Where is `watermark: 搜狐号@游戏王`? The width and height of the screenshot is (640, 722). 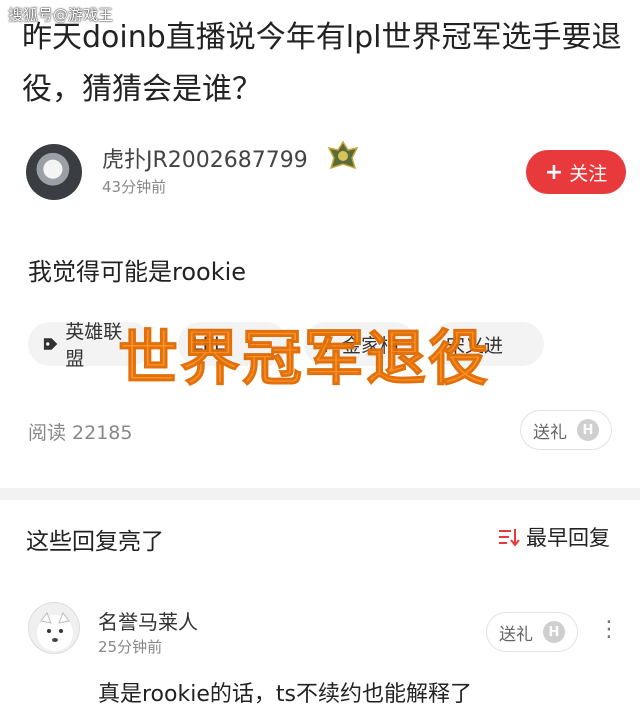 watermark: 搜狐号@游戏王 is located at coordinates (61, 15).